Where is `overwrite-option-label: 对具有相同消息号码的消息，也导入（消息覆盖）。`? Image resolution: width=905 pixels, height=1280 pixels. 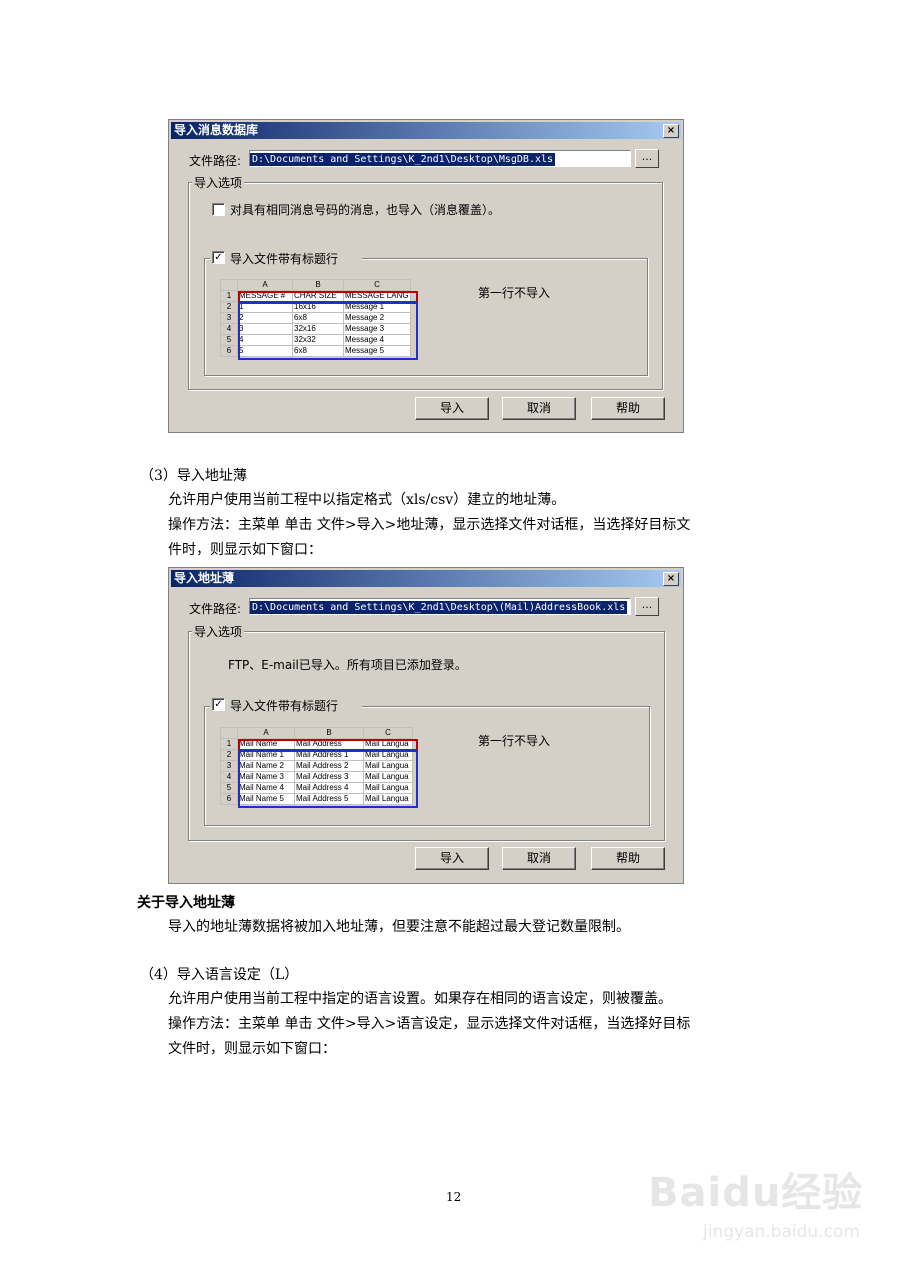
overwrite-option-label: 对具有相同消息号码的消息，也导入（消息覆盖）。 is located at coordinates (365, 210).